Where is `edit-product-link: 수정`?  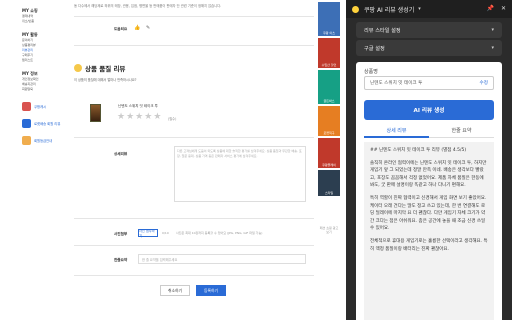
edit-product-link: 수정 is located at coordinates (484, 83).